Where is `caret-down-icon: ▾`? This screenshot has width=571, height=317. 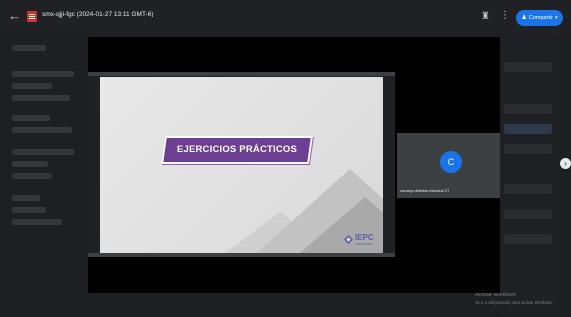
caret-down-icon: ▾ is located at coordinates (556, 18).